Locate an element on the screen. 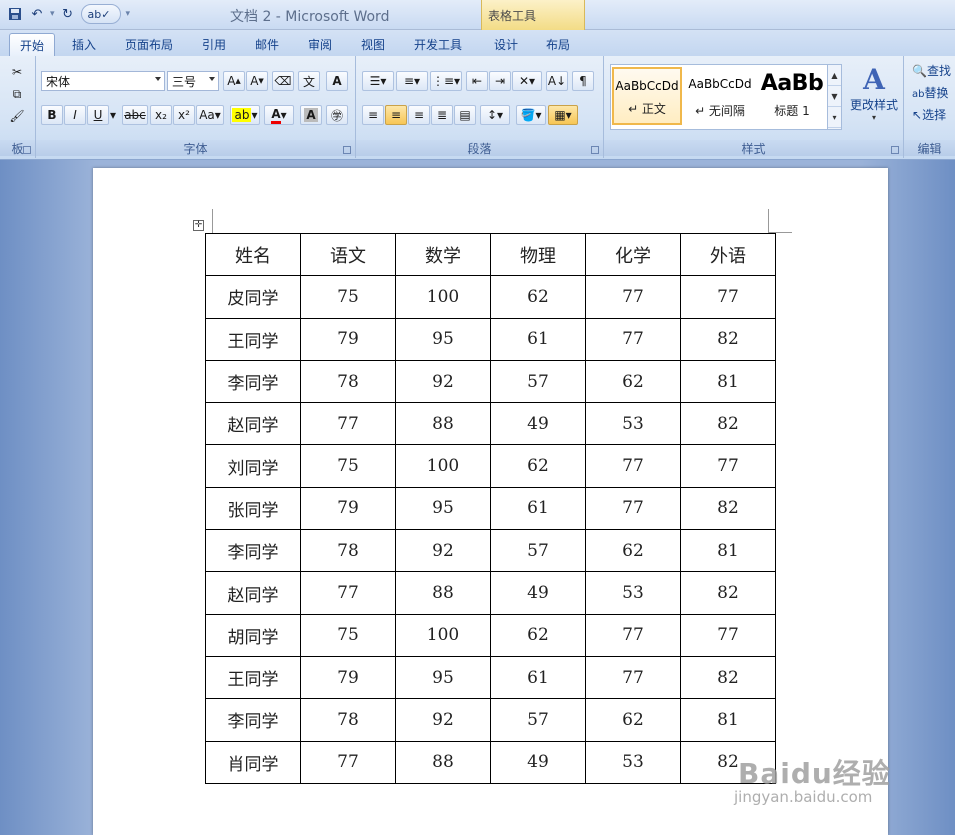  underline-icon: U is located at coordinates (98, 115).